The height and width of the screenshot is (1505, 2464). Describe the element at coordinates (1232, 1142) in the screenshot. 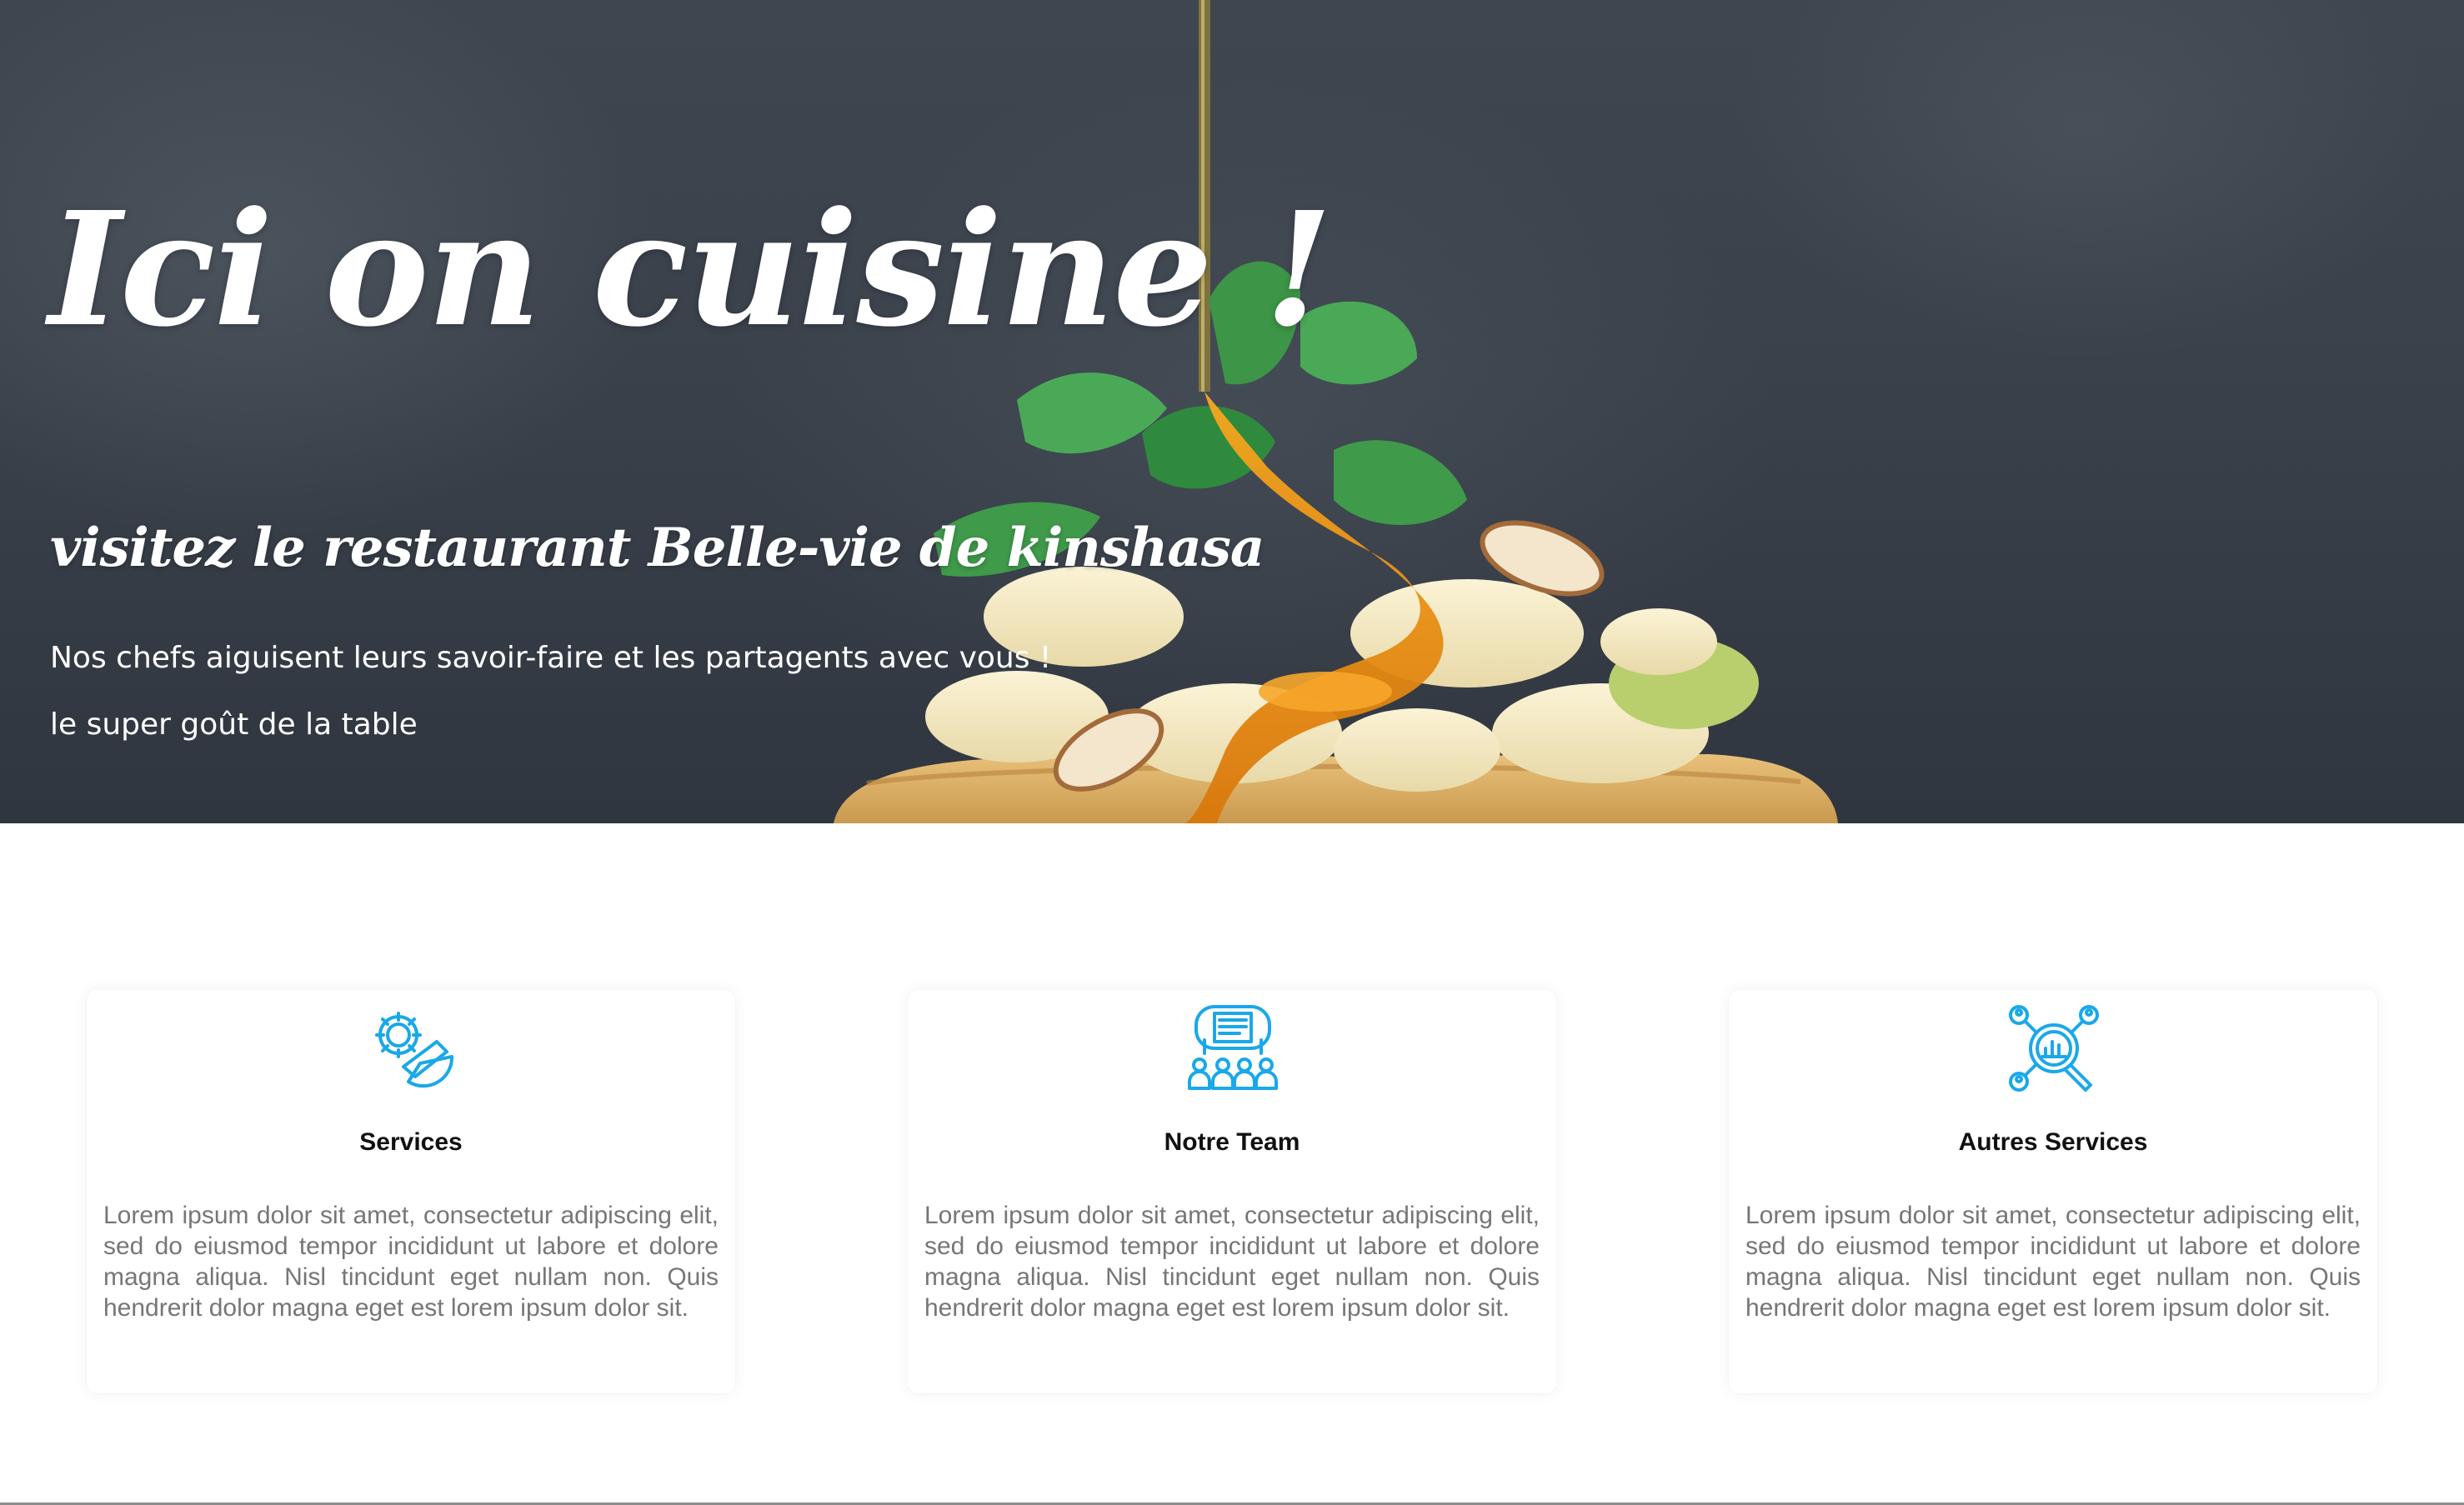

I see `feature-card-title: Notre Team` at that location.